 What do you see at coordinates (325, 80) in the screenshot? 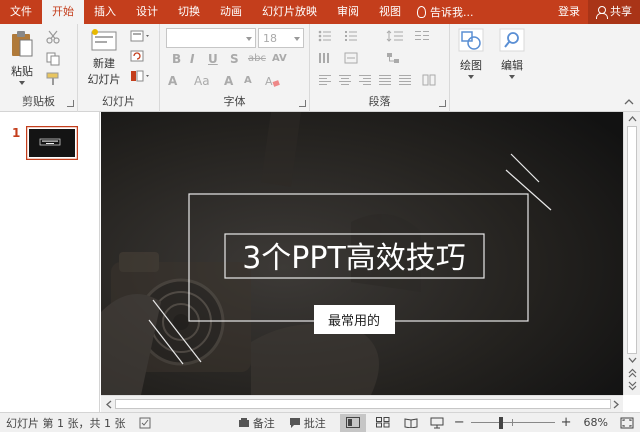
I see `align-left-icon` at bounding box center [325, 80].